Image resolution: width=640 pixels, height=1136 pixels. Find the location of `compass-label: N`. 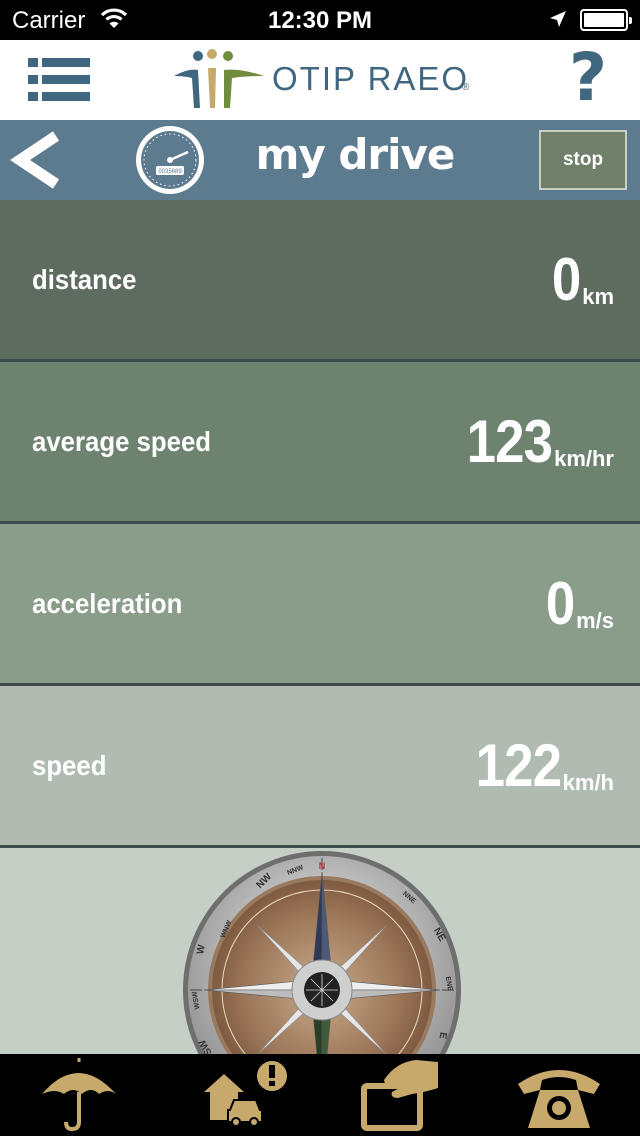

compass-label: N is located at coordinates (322, 866).